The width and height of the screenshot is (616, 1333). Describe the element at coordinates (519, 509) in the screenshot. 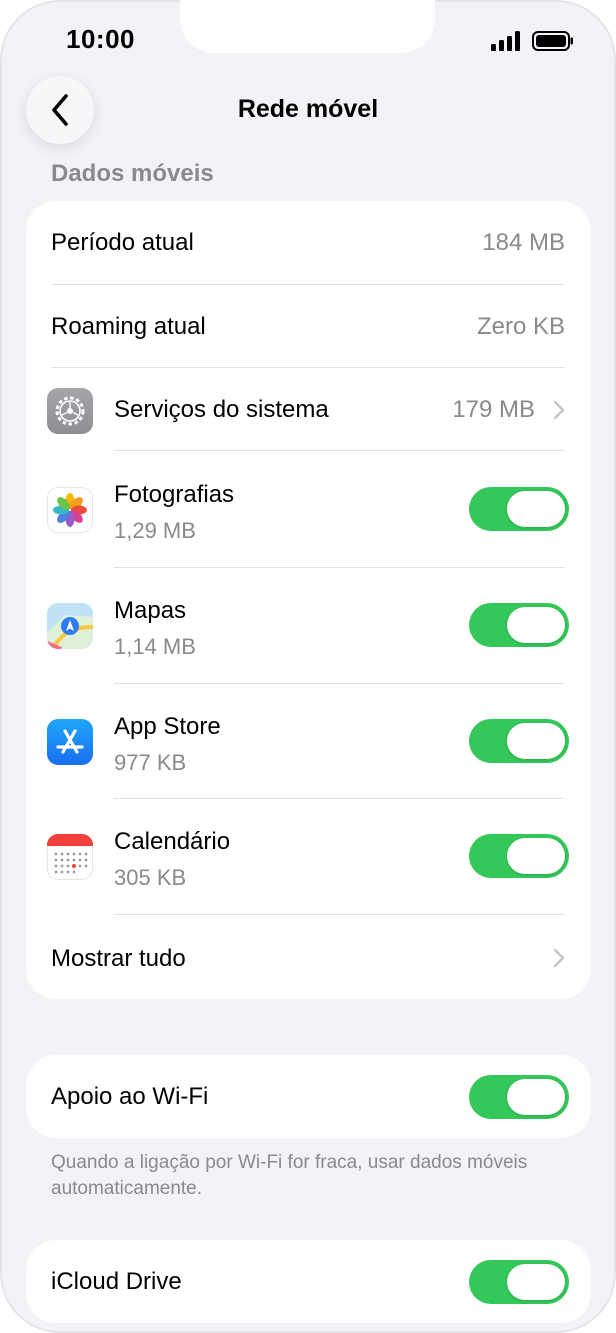

I see `photos-toggle` at that location.